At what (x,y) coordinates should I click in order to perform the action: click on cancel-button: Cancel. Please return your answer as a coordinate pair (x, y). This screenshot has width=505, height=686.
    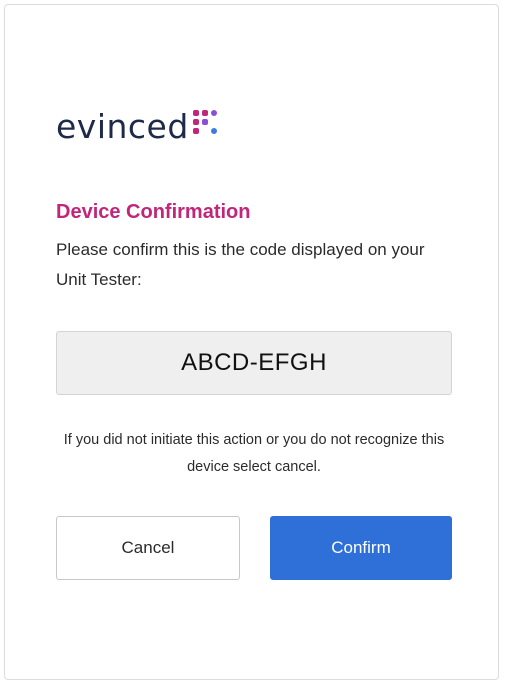
    Looking at the image, I should click on (148, 548).